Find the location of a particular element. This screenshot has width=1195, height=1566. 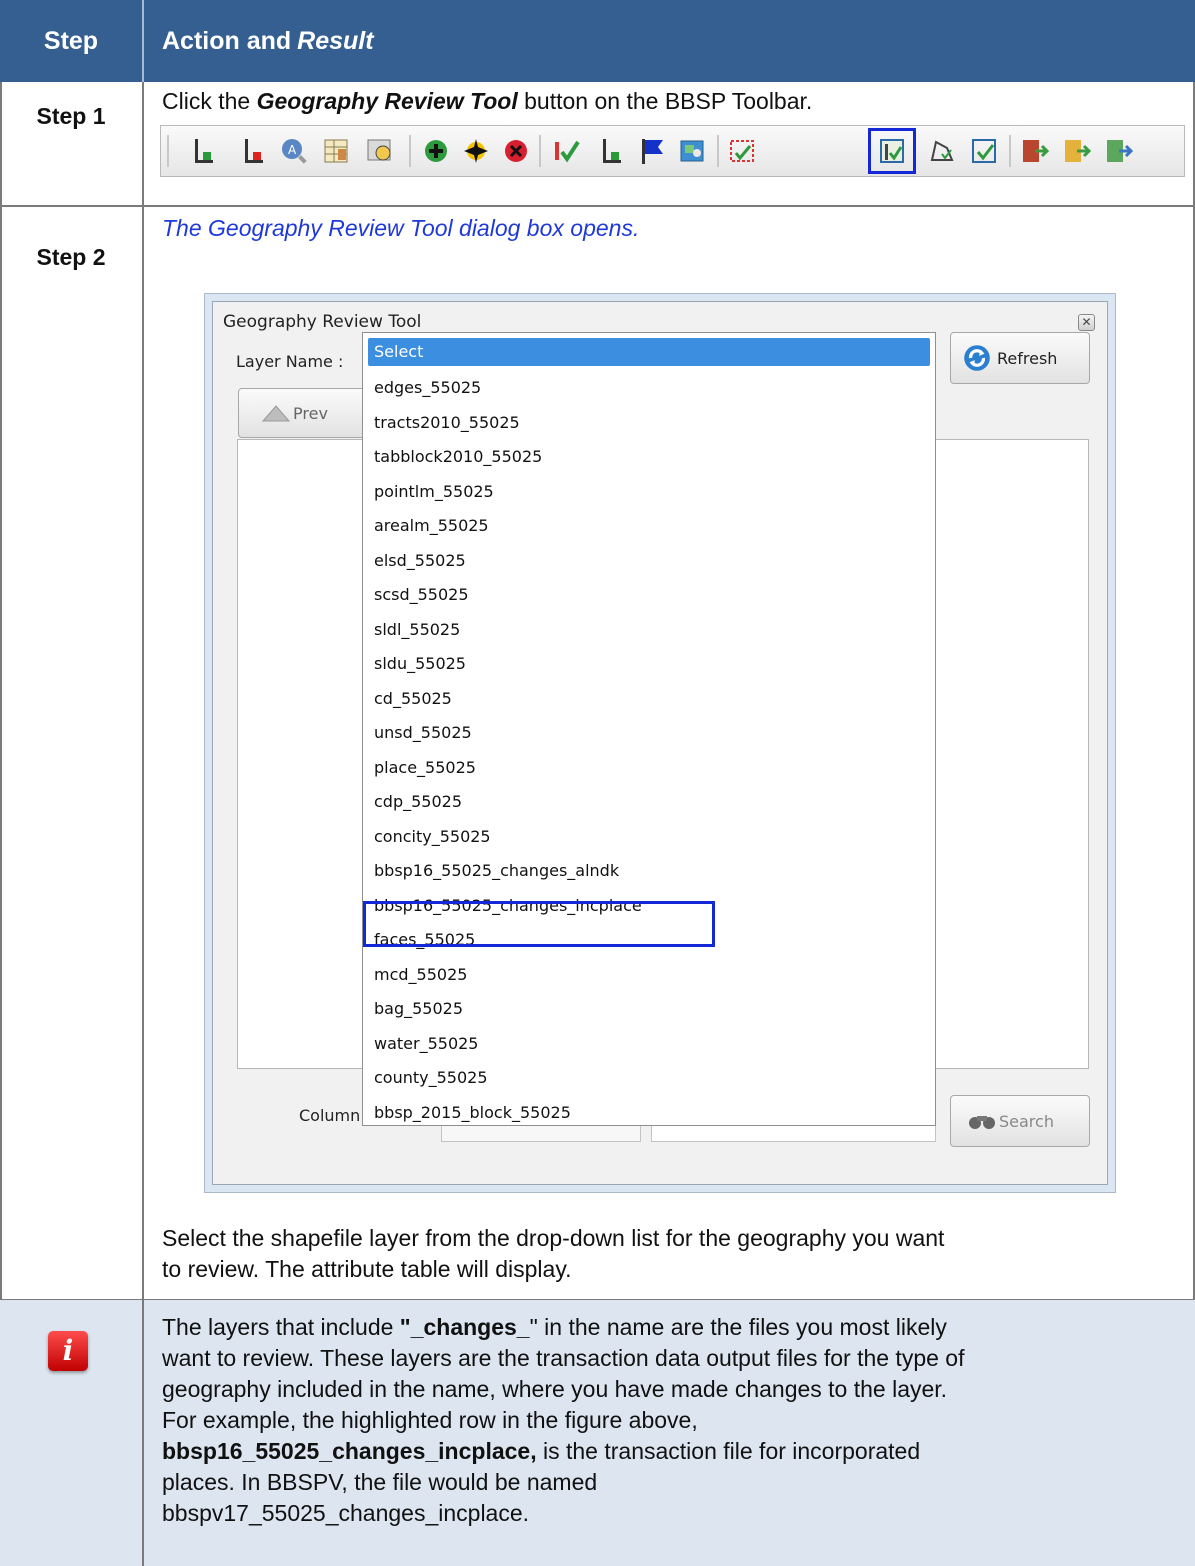

note-line-5-rest: is the transaction file for incorporated is located at coordinates (728, 1451).